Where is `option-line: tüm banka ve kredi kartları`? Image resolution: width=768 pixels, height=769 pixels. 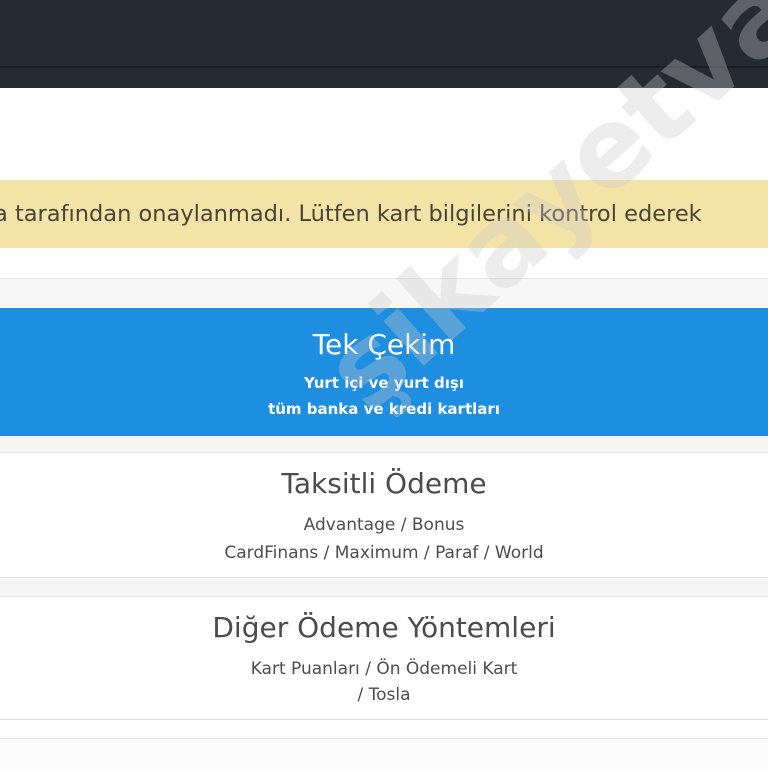 option-line: tüm banka ve kredi kartları is located at coordinates (384, 409).